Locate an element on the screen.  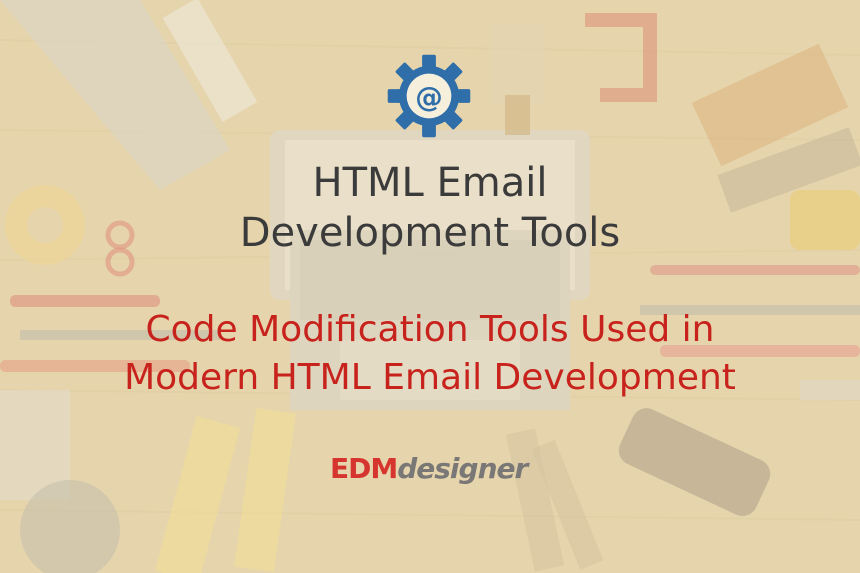
logo-designer-text: designer is located at coordinates (462, 468).